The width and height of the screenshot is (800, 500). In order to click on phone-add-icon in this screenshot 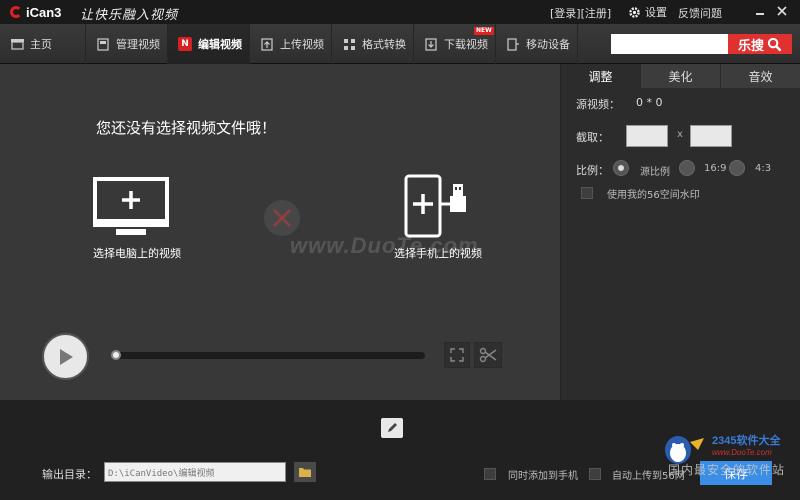, I will do `click(435, 206)`.